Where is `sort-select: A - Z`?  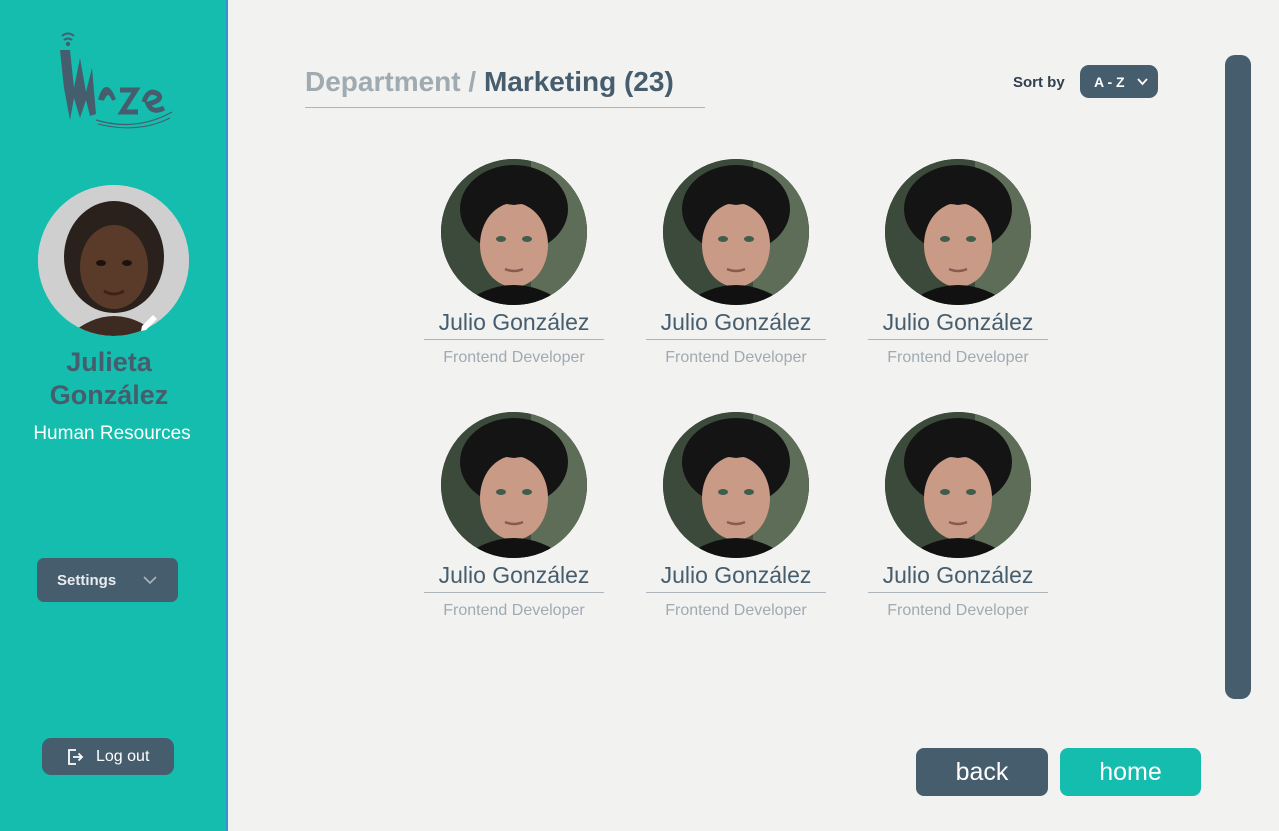 sort-select: A - Z is located at coordinates (1119, 81).